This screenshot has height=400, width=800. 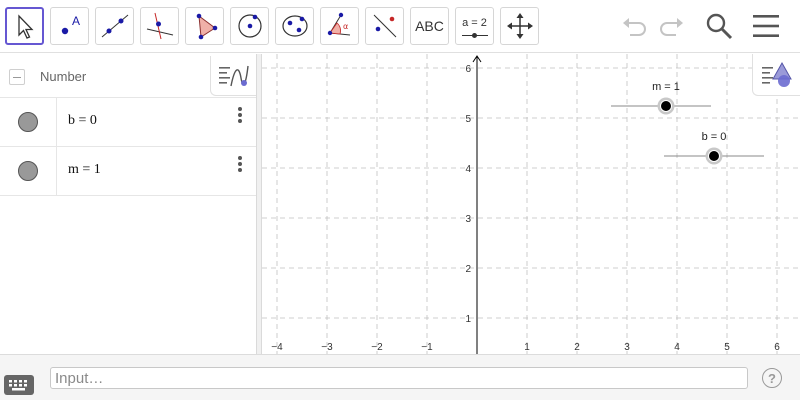 I want to click on move-arrows-icon, so click(x=519, y=26).